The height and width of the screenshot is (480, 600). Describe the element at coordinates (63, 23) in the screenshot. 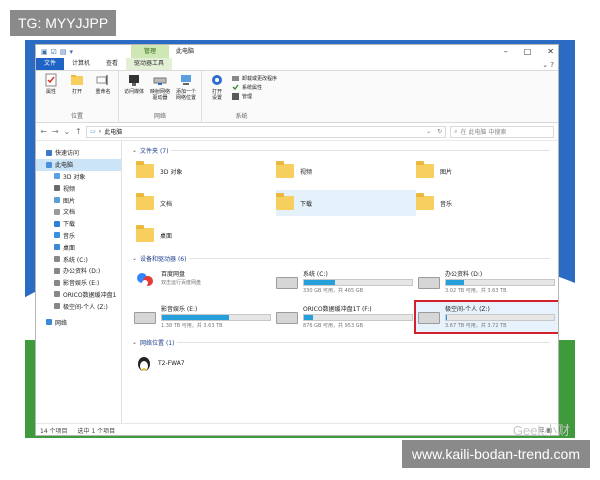

I see `tg-badge: TG: MYYJJPP` at that location.